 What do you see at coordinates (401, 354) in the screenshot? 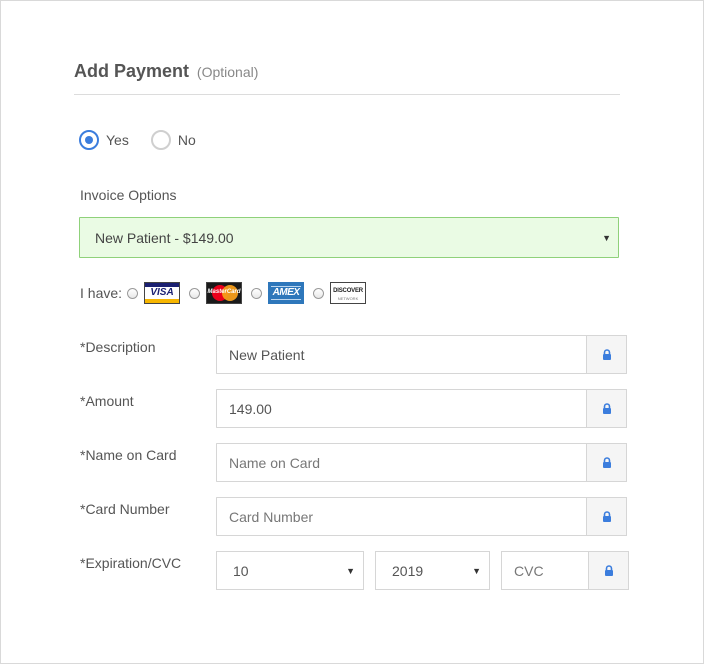
I see `description-input` at bounding box center [401, 354].